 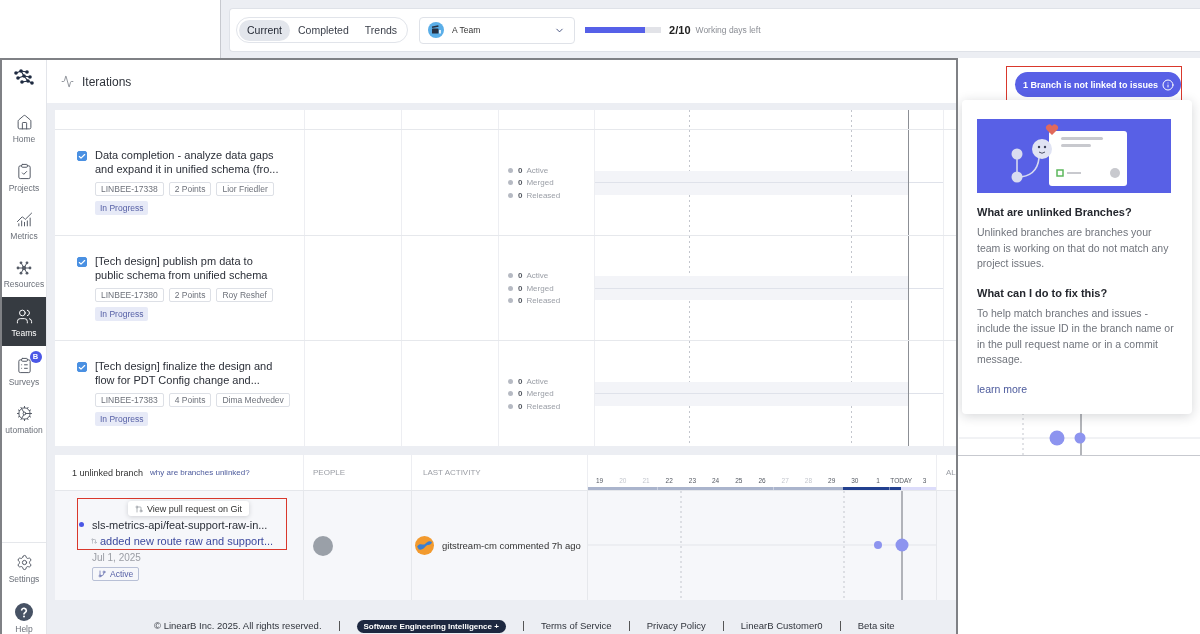 What do you see at coordinates (452, 472) in the screenshot?
I see `column-header: LAST ACTIVITY` at bounding box center [452, 472].